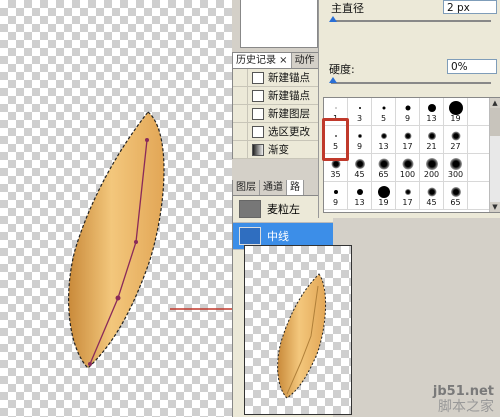 This screenshot has width=500, height=417. Describe the element at coordinates (360, 112) in the screenshot. I see `brush-preset: 3` at that location.